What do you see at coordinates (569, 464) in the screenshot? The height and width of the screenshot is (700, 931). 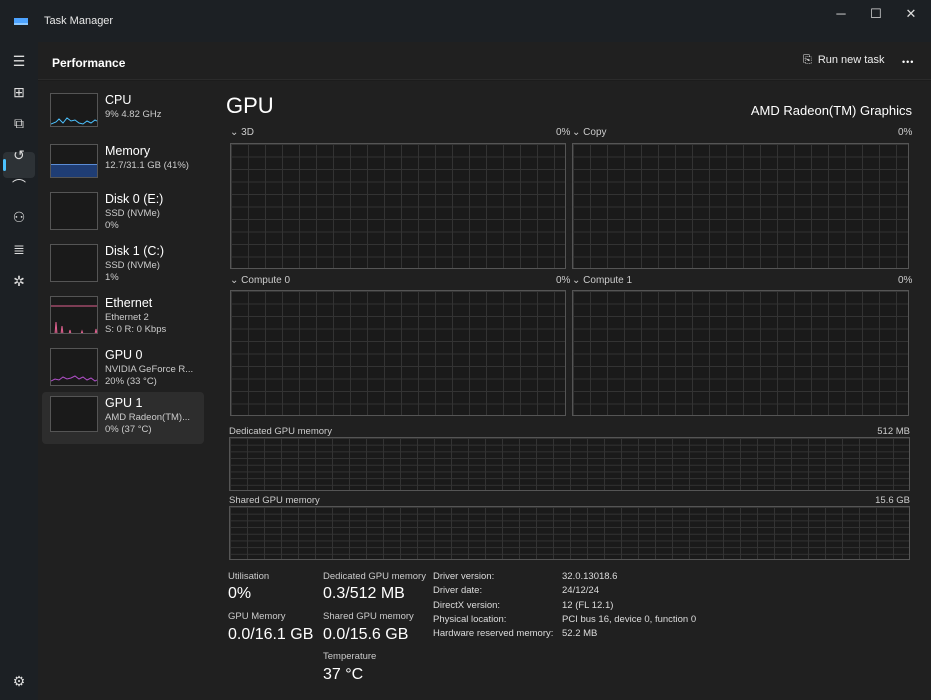 I see `dedicated-memory-graph` at bounding box center [569, 464].